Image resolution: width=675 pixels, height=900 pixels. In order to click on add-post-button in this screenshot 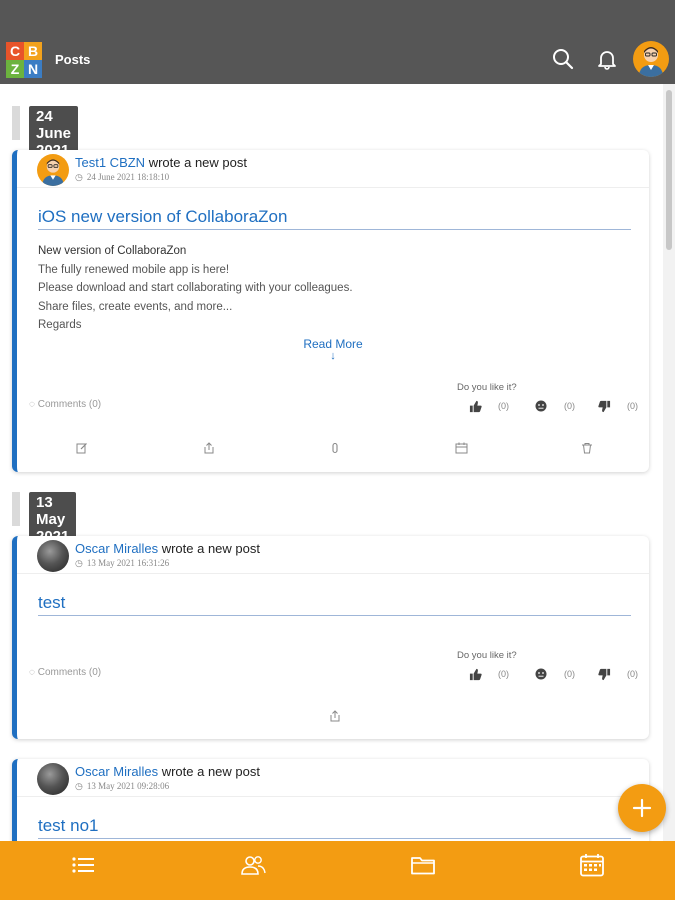, I will do `click(642, 808)`.